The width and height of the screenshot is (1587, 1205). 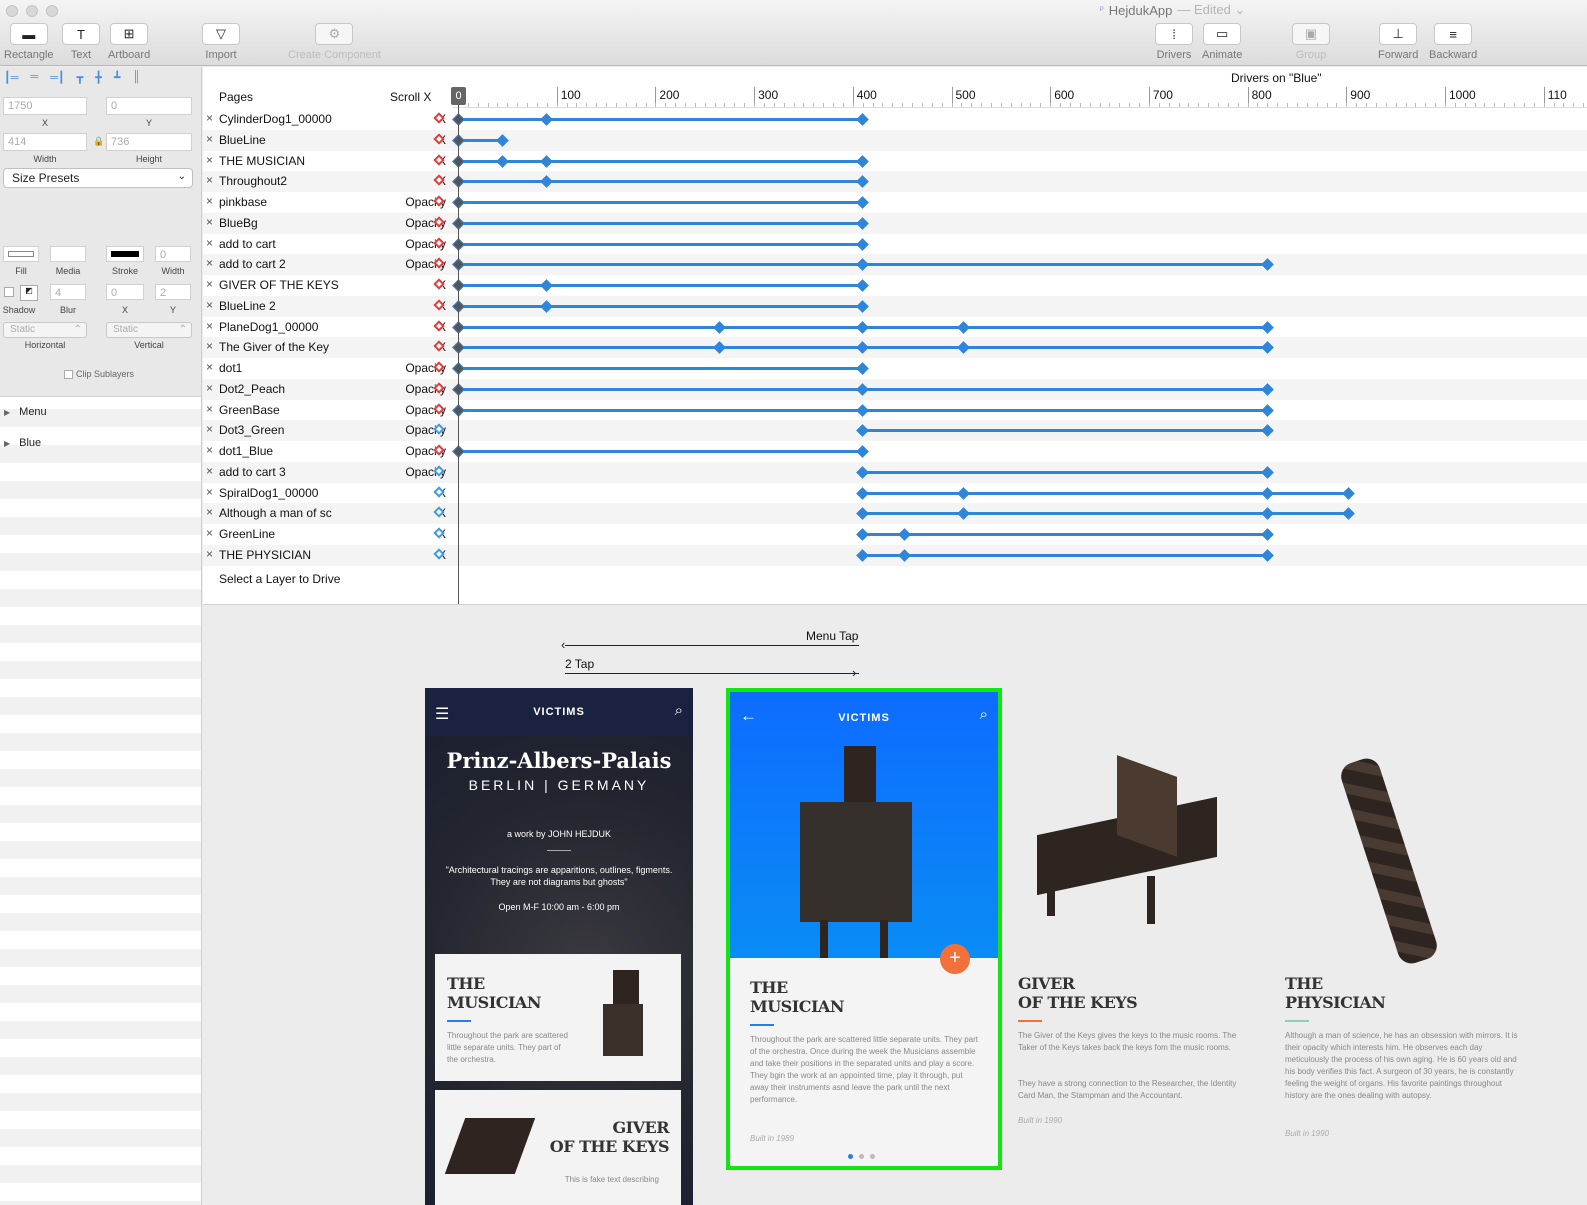 What do you see at coordinates (29, 293) in the screenshot?
I see `shadow-color-well: ◩` at bounding box center [29, 293].